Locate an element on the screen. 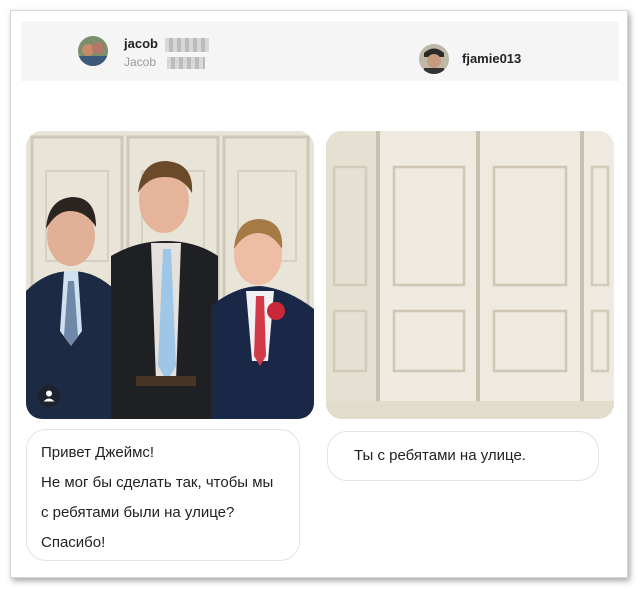  message-line: Привет Джеймс! is located at coordinates (98, 452).